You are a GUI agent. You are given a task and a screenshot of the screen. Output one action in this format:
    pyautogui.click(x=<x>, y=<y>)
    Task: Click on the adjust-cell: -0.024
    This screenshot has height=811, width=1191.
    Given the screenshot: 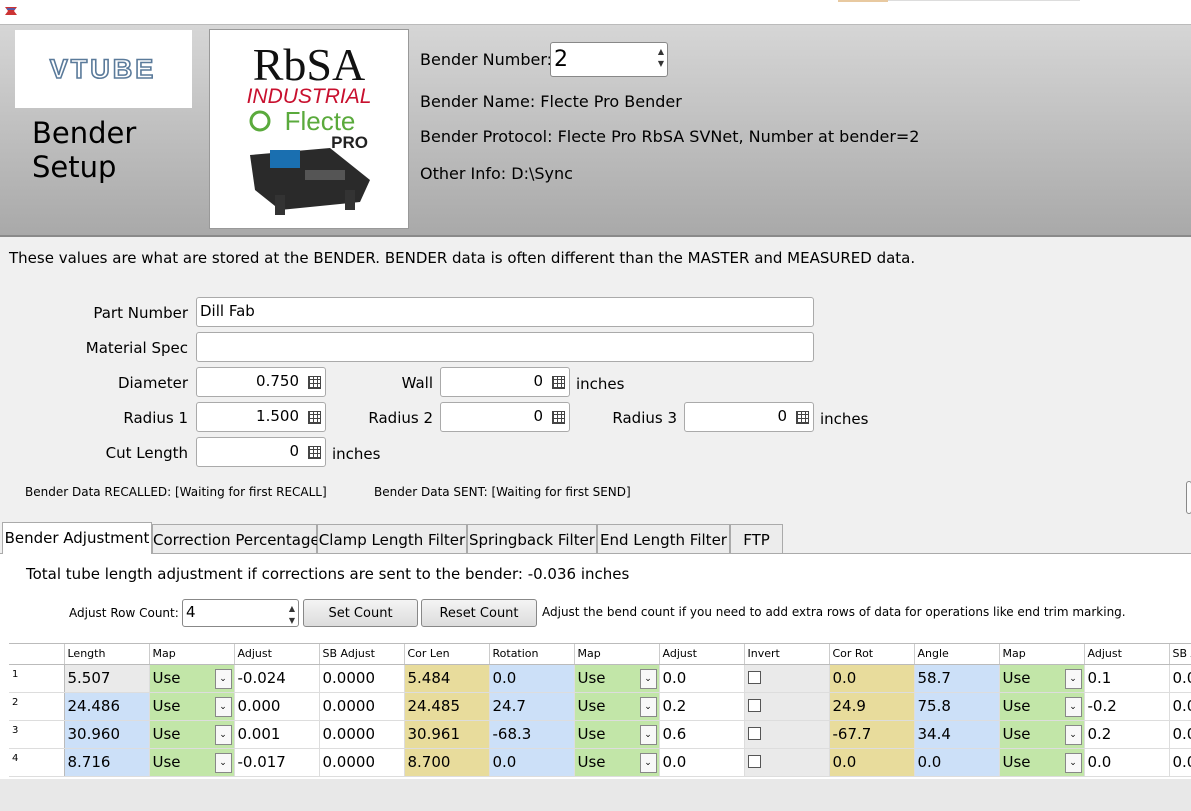 What is the action you would take?
    pyautogui.click(x=277, y=678)
    